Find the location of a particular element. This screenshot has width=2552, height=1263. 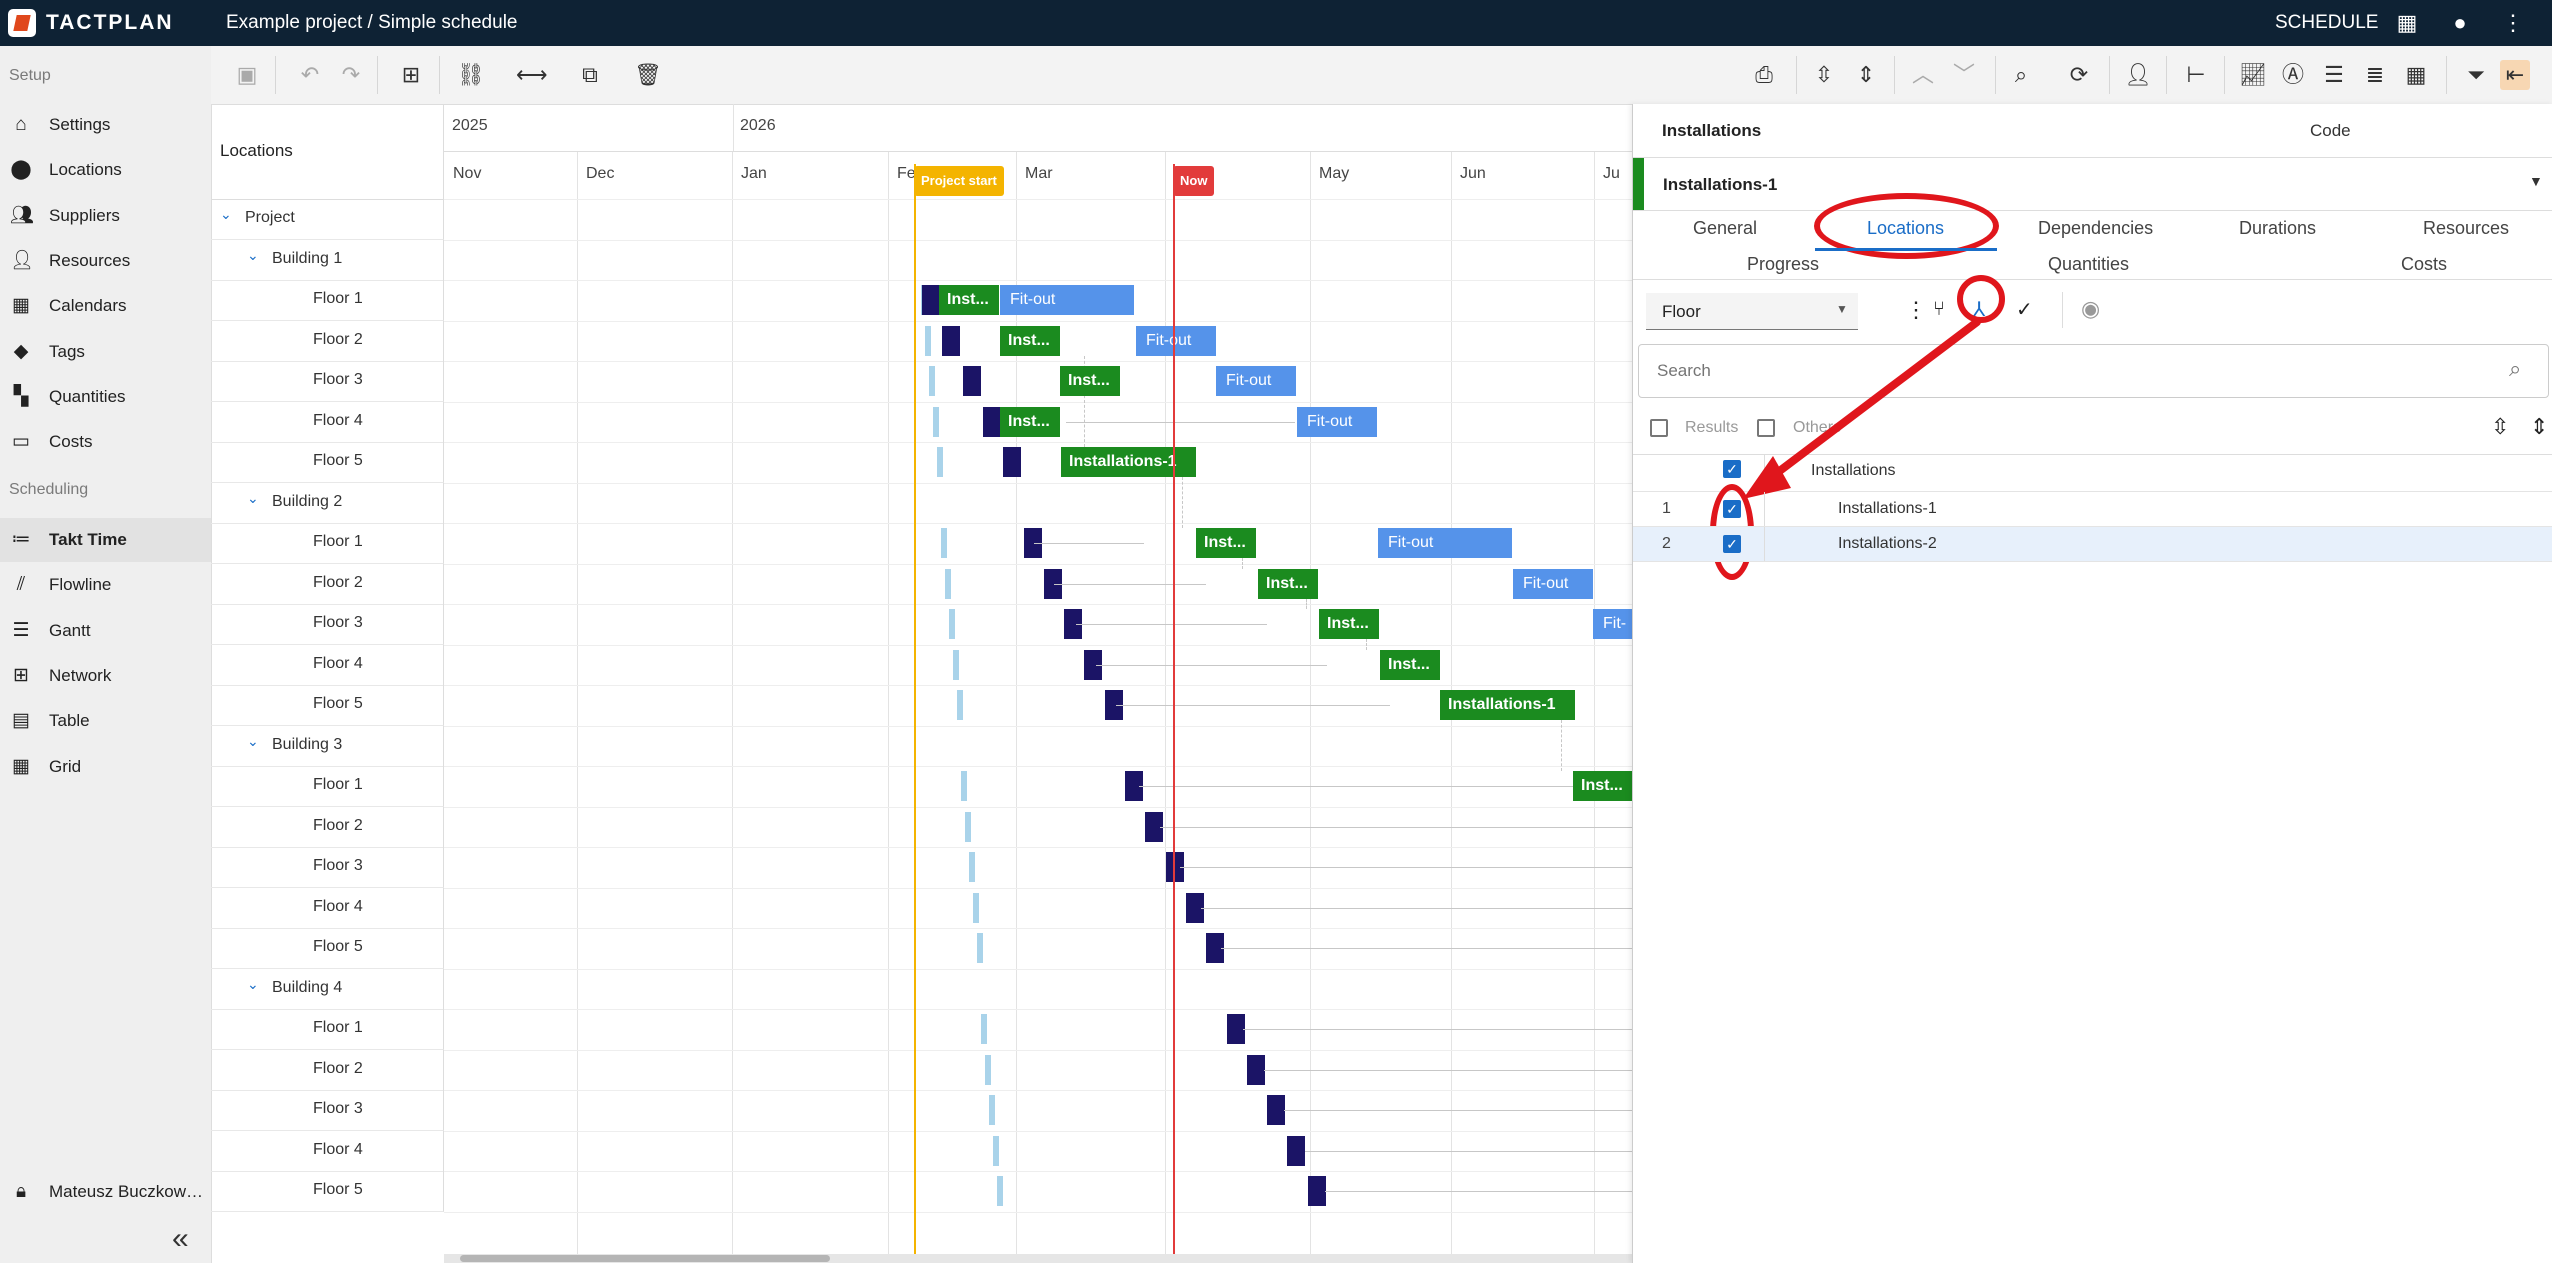

tab-dependencies: Dependencies is located at coordinates (2095, 228).